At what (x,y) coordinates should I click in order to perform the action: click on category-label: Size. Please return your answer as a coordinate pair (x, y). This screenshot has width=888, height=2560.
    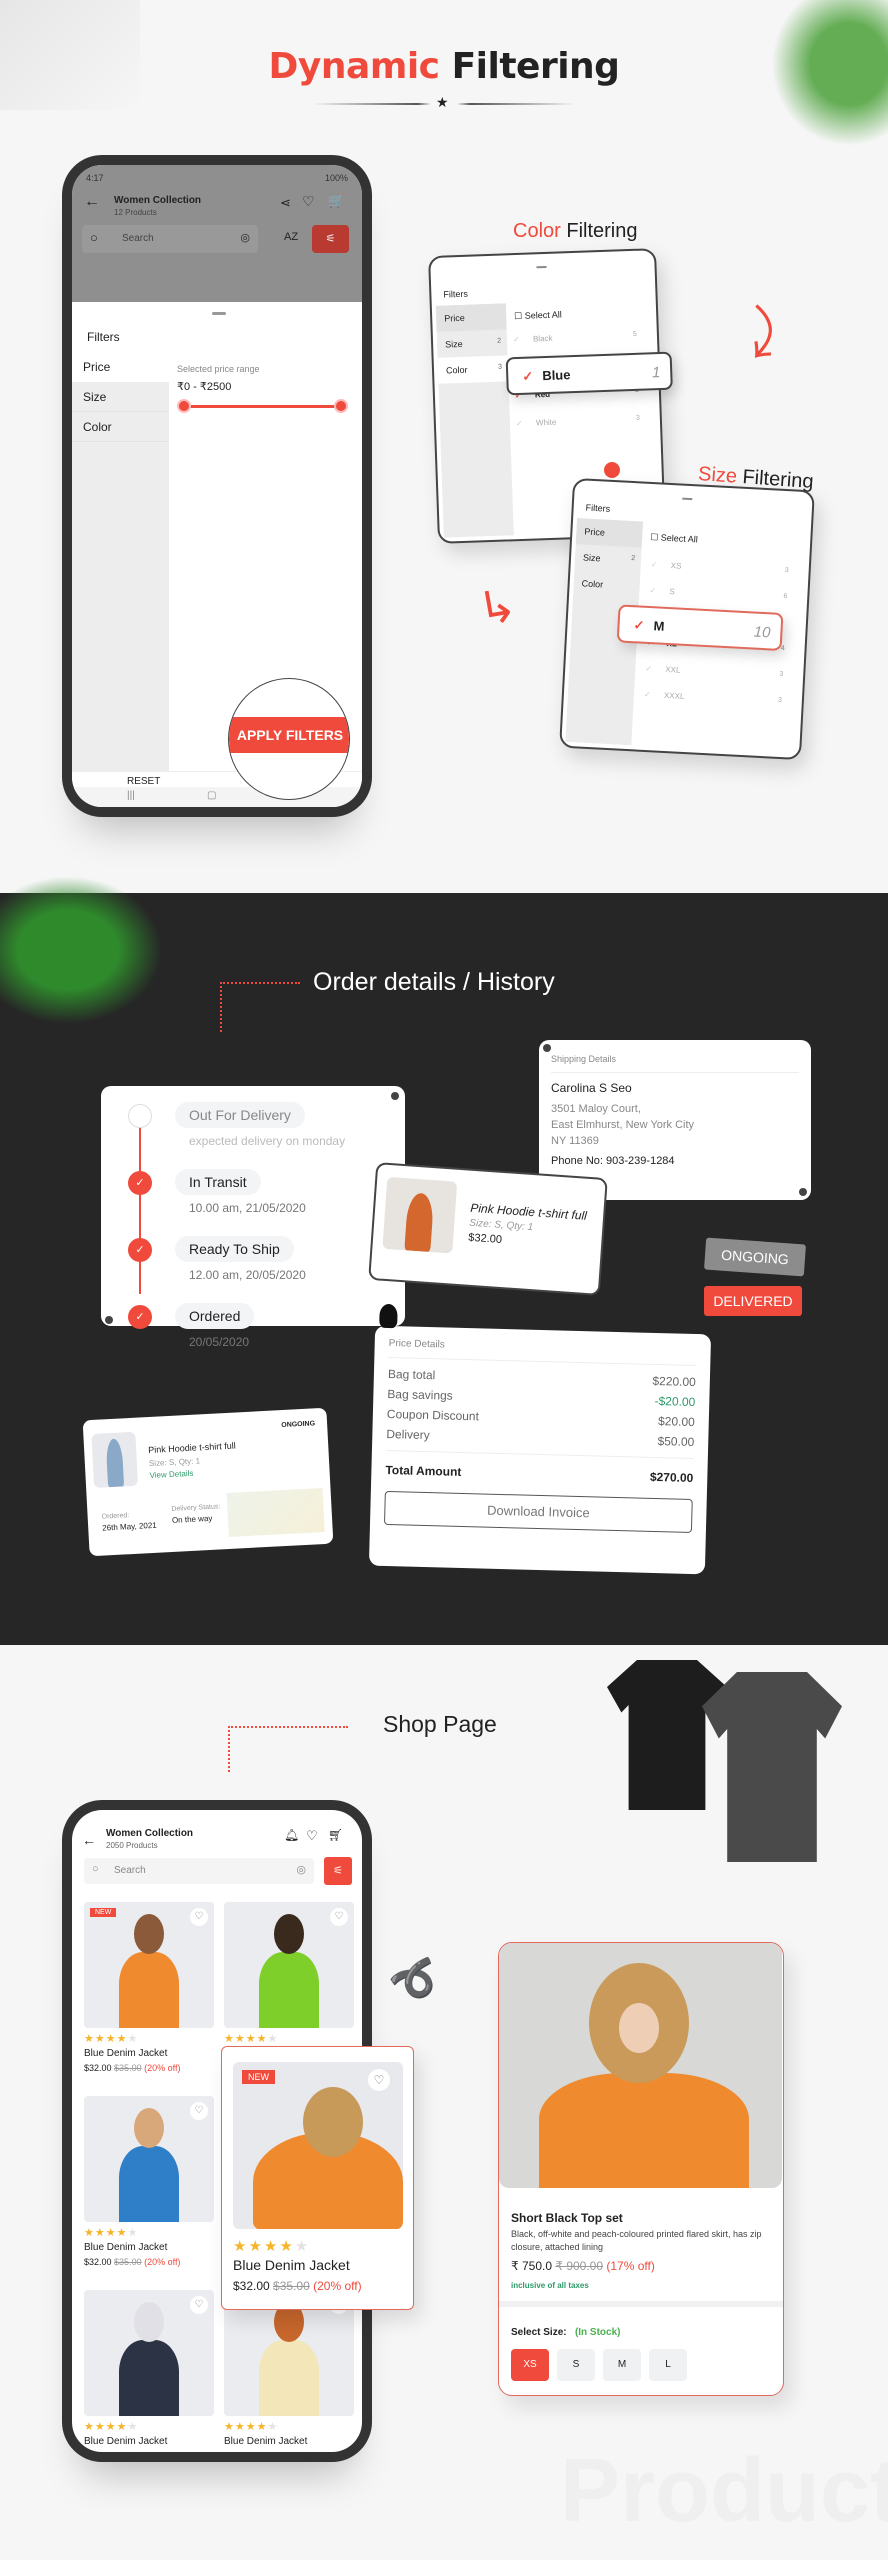
    Looking at the image, I should click on (453, 344).